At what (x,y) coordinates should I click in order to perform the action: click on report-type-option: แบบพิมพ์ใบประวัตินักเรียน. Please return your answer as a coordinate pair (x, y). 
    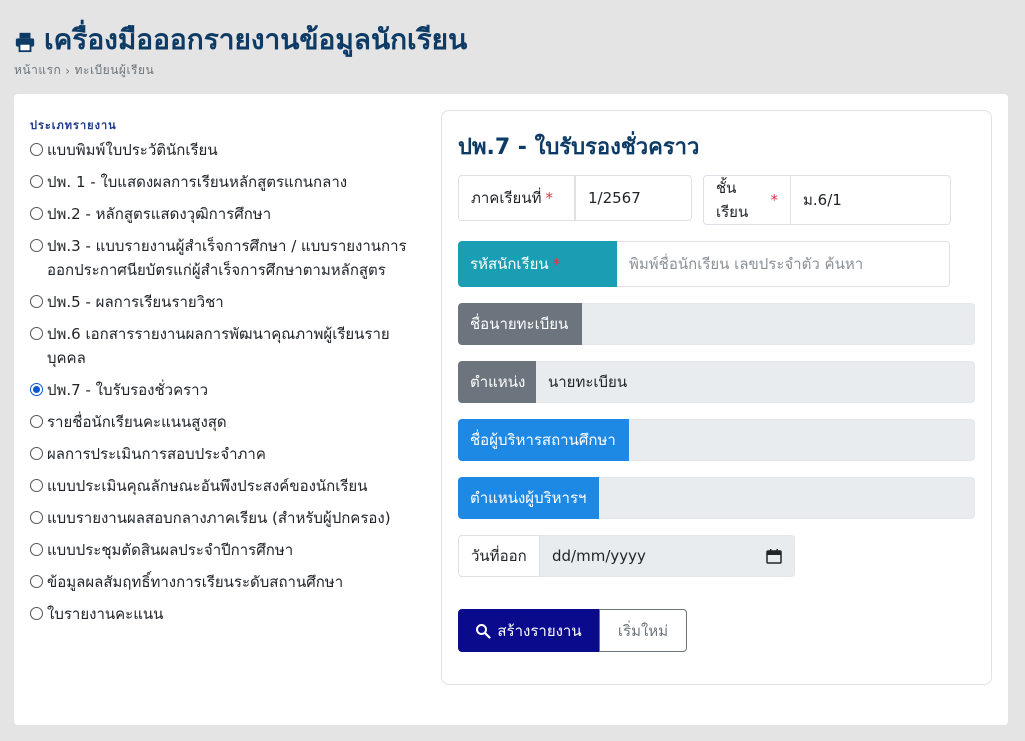
    Looking at the image, I should click on (220, 150).